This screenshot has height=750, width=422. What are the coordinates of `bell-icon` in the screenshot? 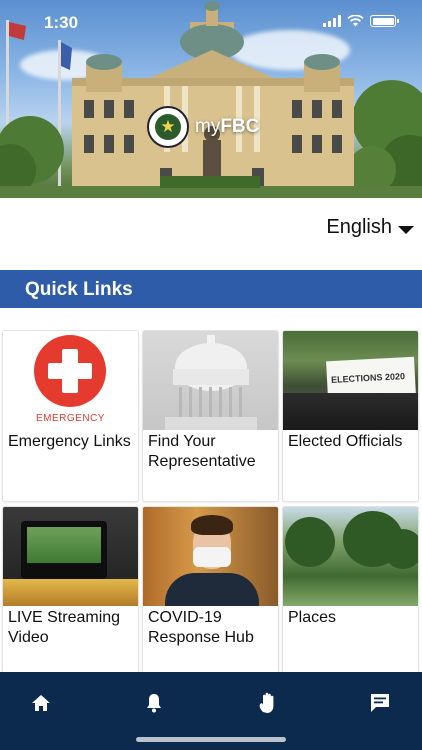 It's located at (154, 703).